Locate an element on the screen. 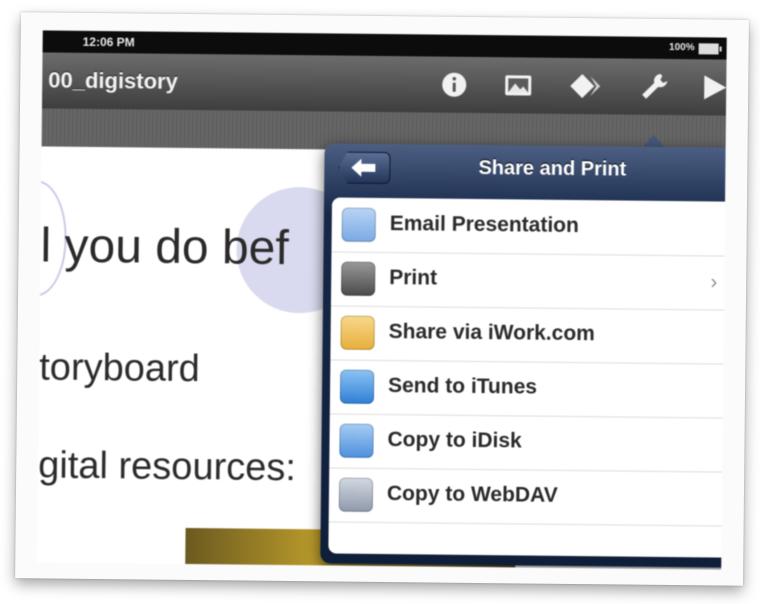 The width and height of the screenshot is (760, 604). document-title: 00_digistory is located at coordinates (113, 80).